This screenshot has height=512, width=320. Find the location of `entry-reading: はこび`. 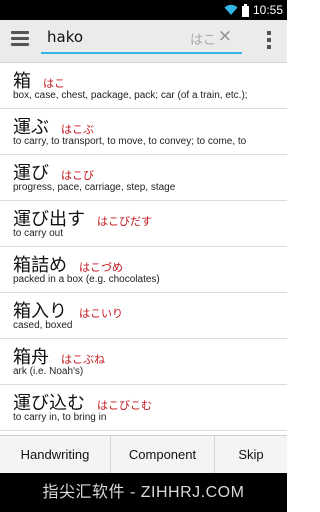

entry-reading: はこび is located at coordinates (77, 175).